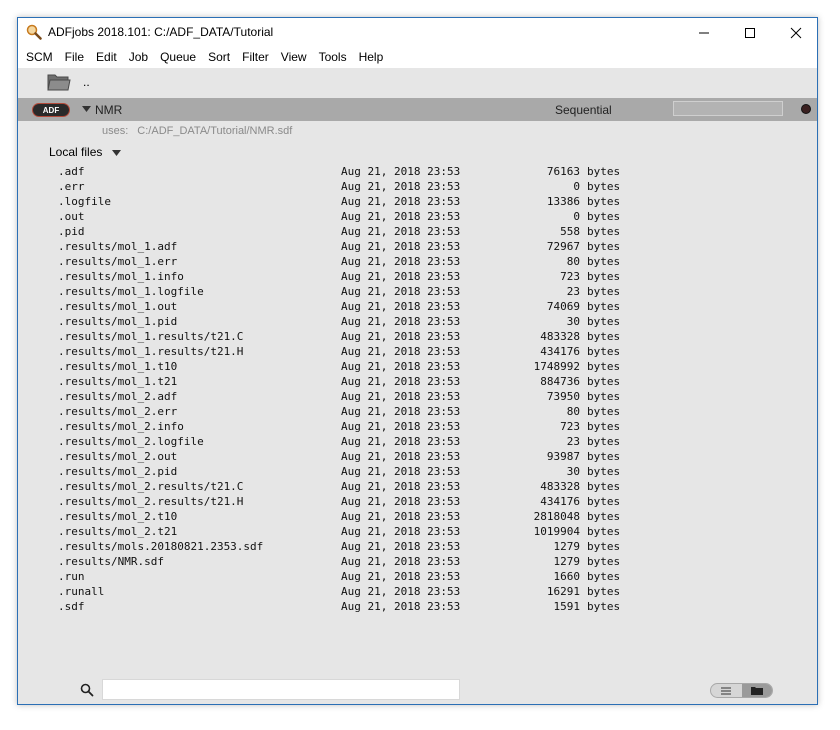  What do you see at coordinates (219, 57) in the screenshot?
I see `menu-sort: Sort` at bounding box center [219, 57].